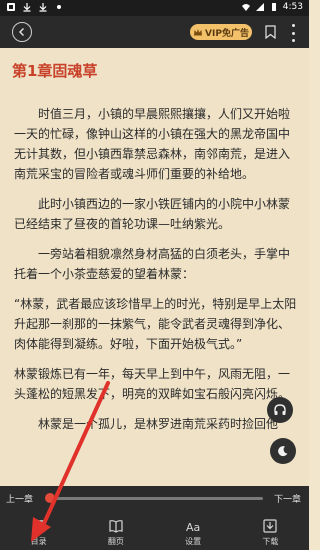 This screenshot has height=550, width=320. What do you see at coordinates (152, 264) in the screenshot?
I see `paragraph: 一旁站着相貌凛然身材高猛的白须老头，手掌中托着一个小茶壶慈爱的望着林蒙：` at bounding box center [152, 264].